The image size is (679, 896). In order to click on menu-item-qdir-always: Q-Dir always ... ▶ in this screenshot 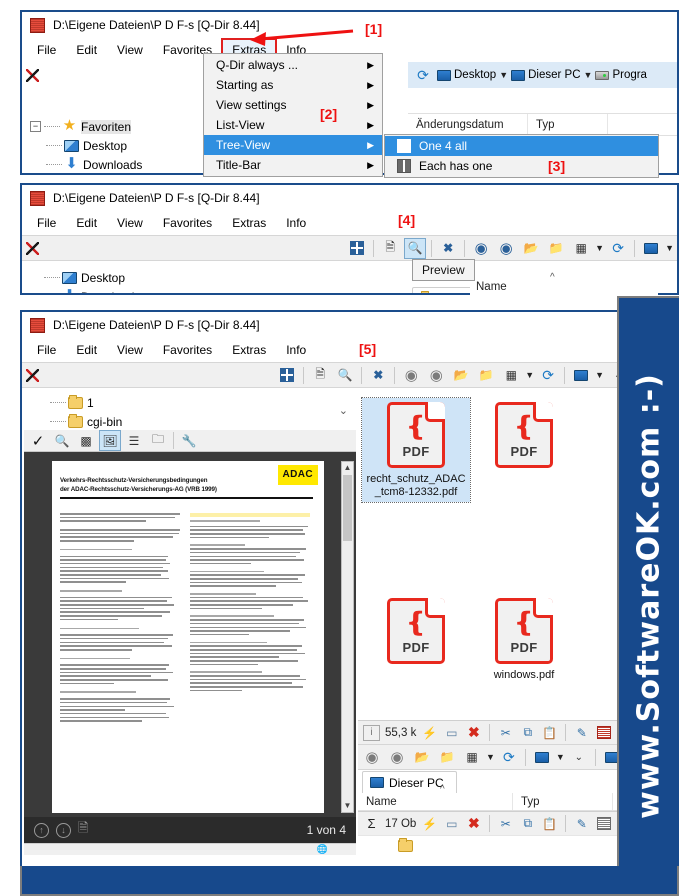, I will do `click(293, 65)`.